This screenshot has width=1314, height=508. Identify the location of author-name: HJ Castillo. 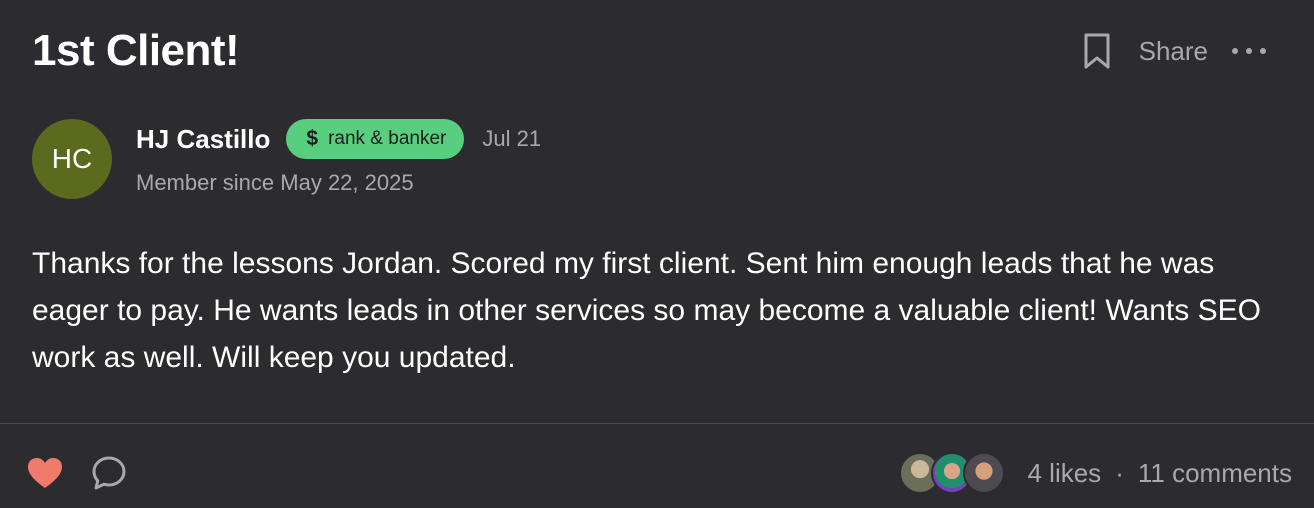
(203, 139).